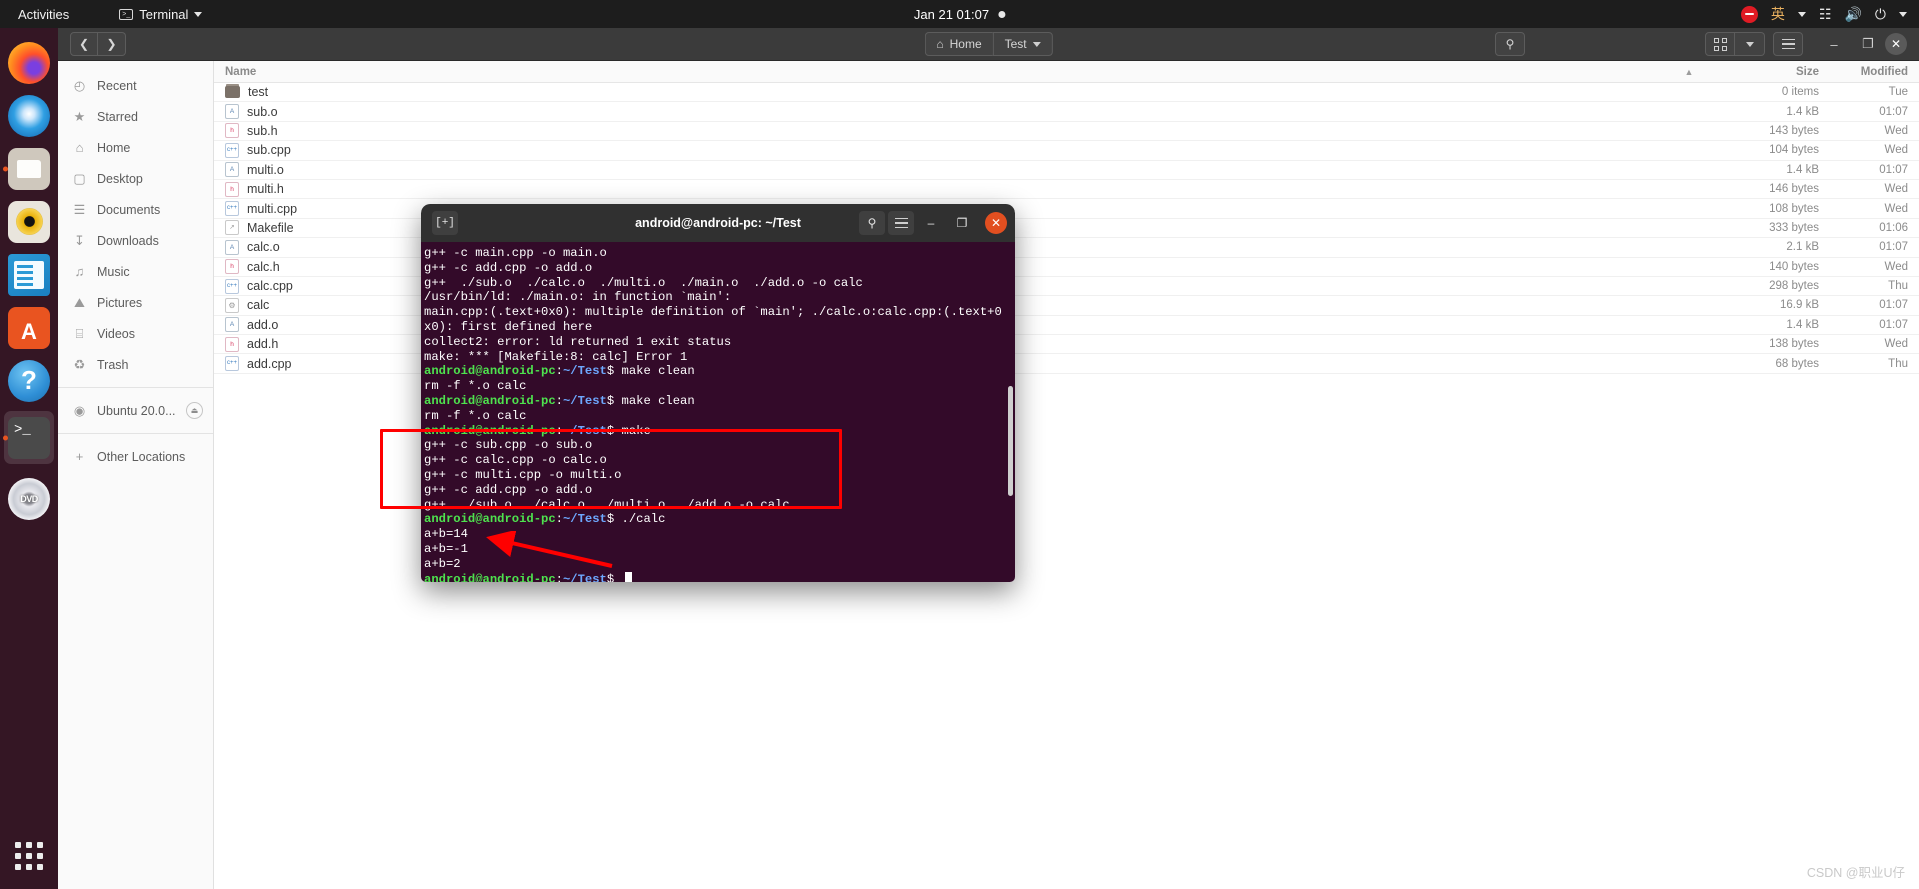 This screenshot has width=1919, height=889. Describe the element at coordinates (1893, 169) in the screenshot. I see `file-modified-cell: 01:07` at that location.